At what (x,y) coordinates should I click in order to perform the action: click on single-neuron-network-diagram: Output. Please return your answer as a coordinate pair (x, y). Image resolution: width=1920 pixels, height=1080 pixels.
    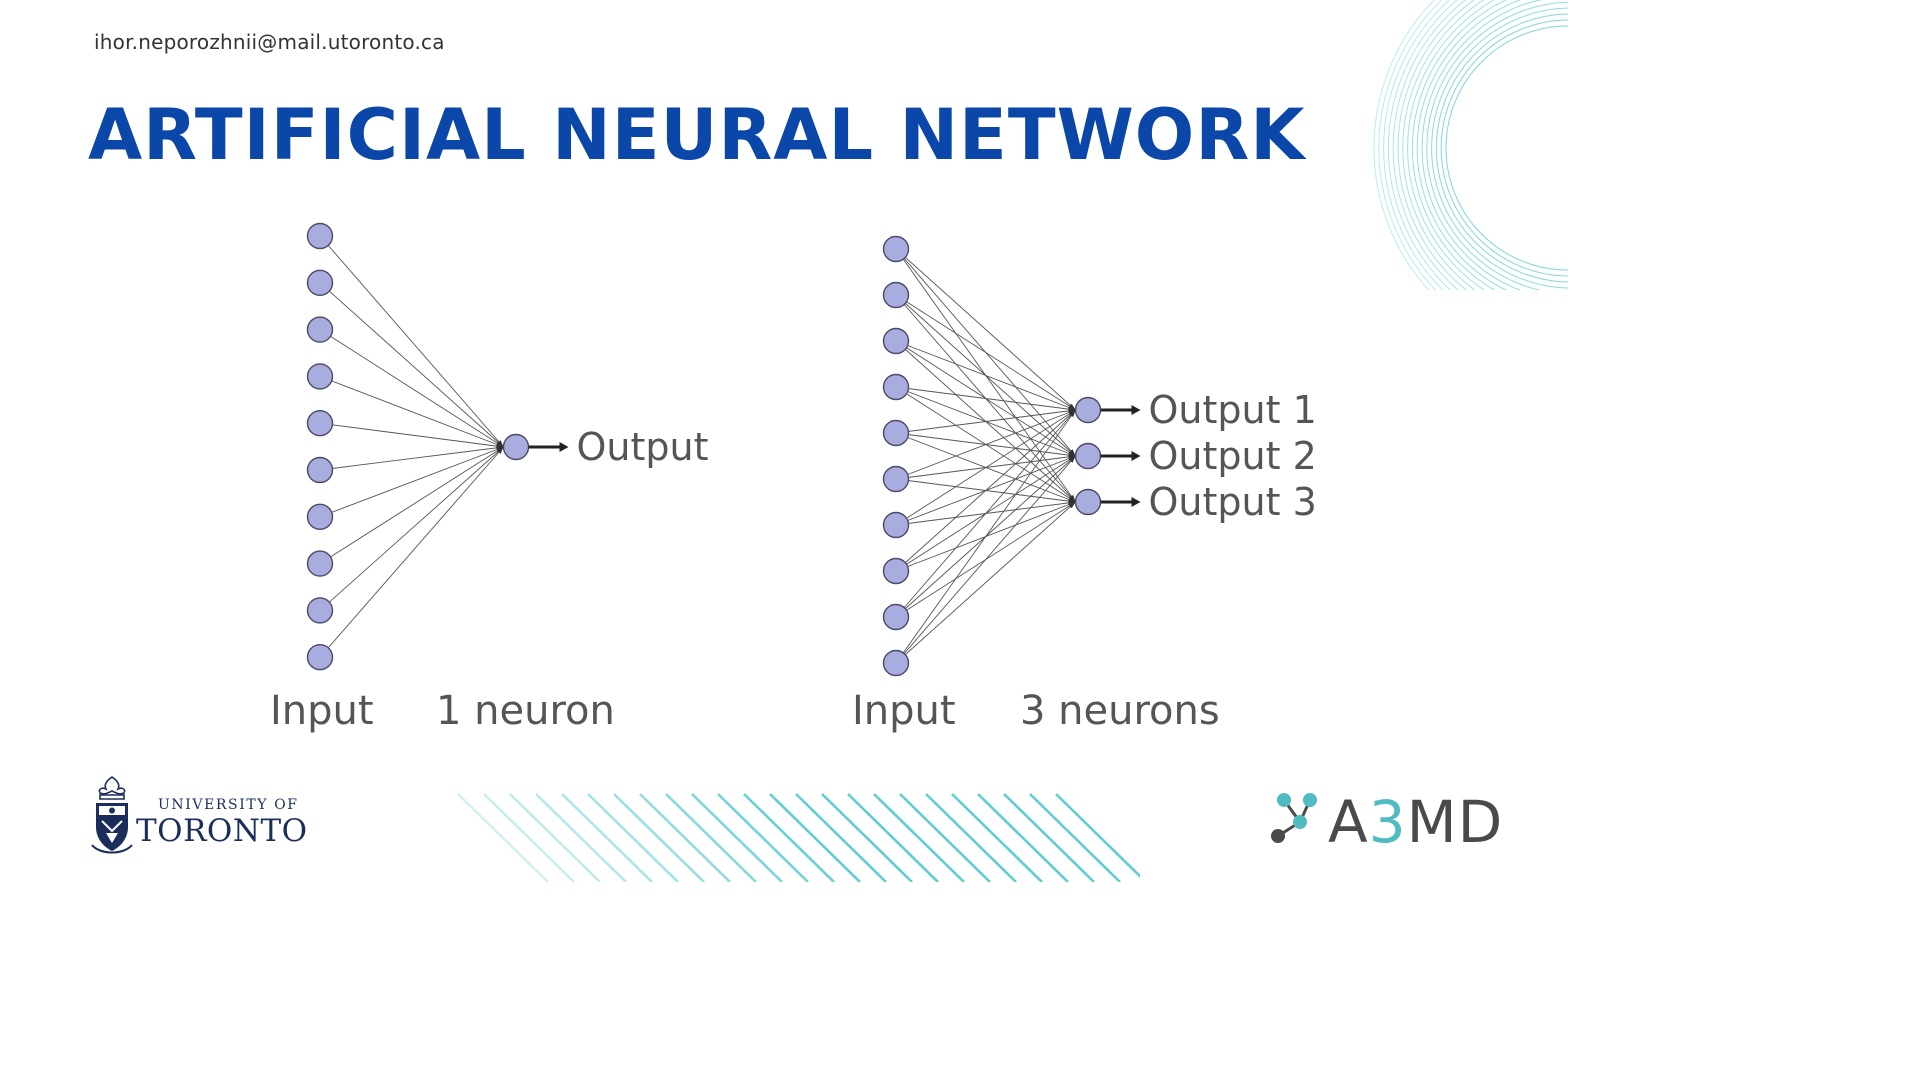
    Looking at the image, I should click on (507, 446).